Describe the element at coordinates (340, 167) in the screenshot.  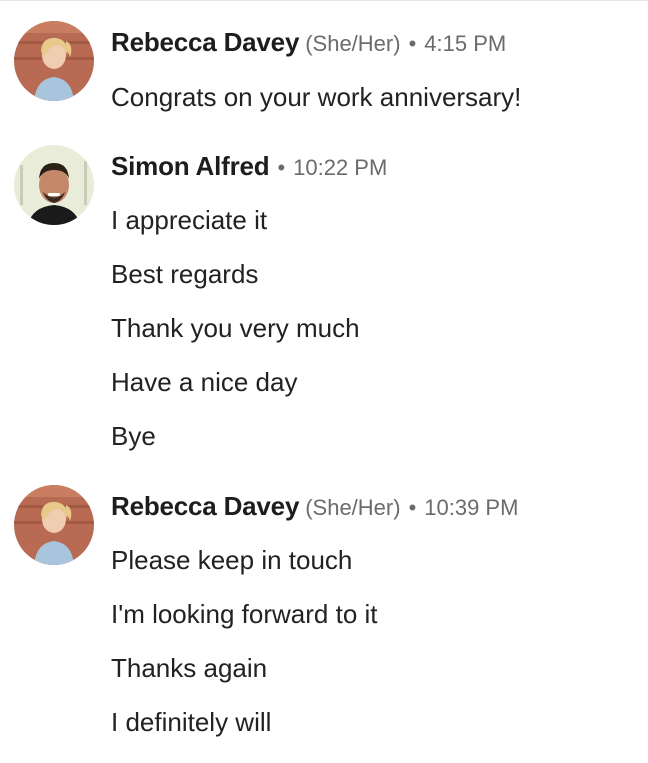
I see `message-time: 10:22 PM` at that location.